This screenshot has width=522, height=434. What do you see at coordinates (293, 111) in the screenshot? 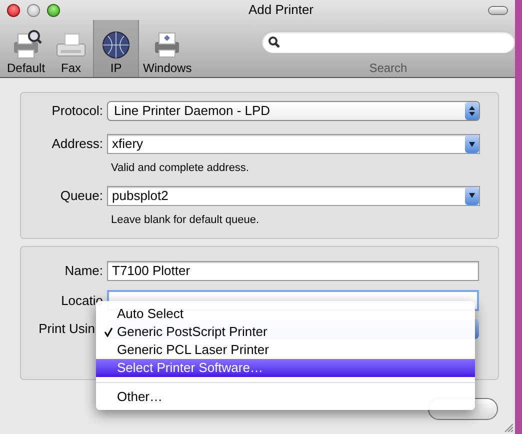
I see `protocol-popup: Line Printer Daemon - LPD` at bounding box center [293, 111].